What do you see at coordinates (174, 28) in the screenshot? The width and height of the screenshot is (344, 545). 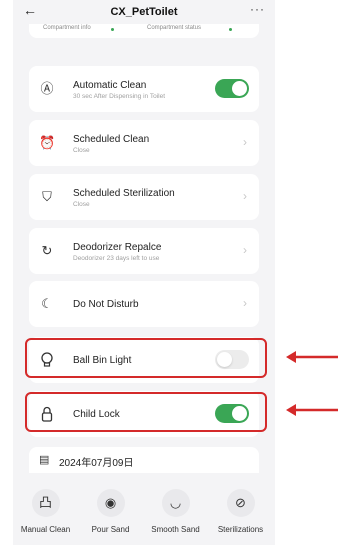 I see `compartment-status-text: Compartment status` at bounding box center [174, 28].